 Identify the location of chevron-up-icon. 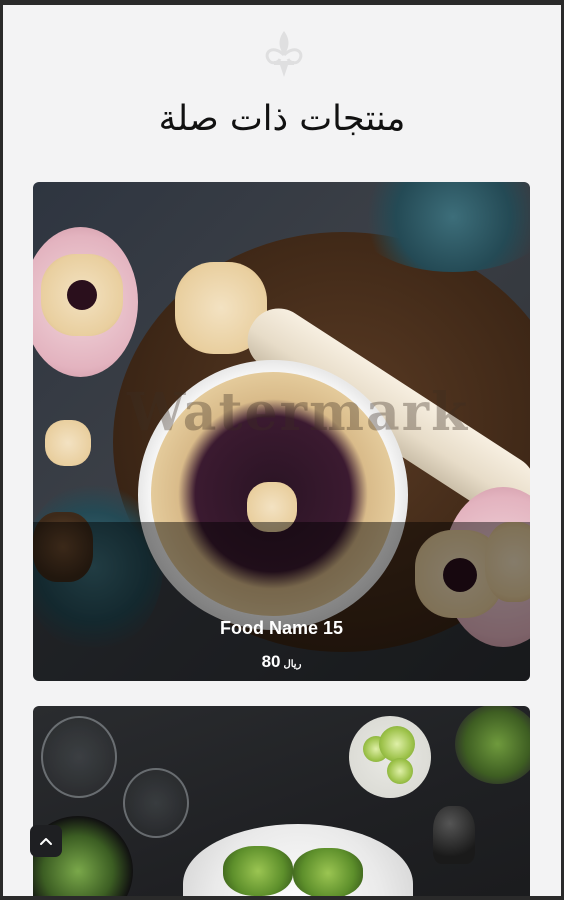
(46, 841).